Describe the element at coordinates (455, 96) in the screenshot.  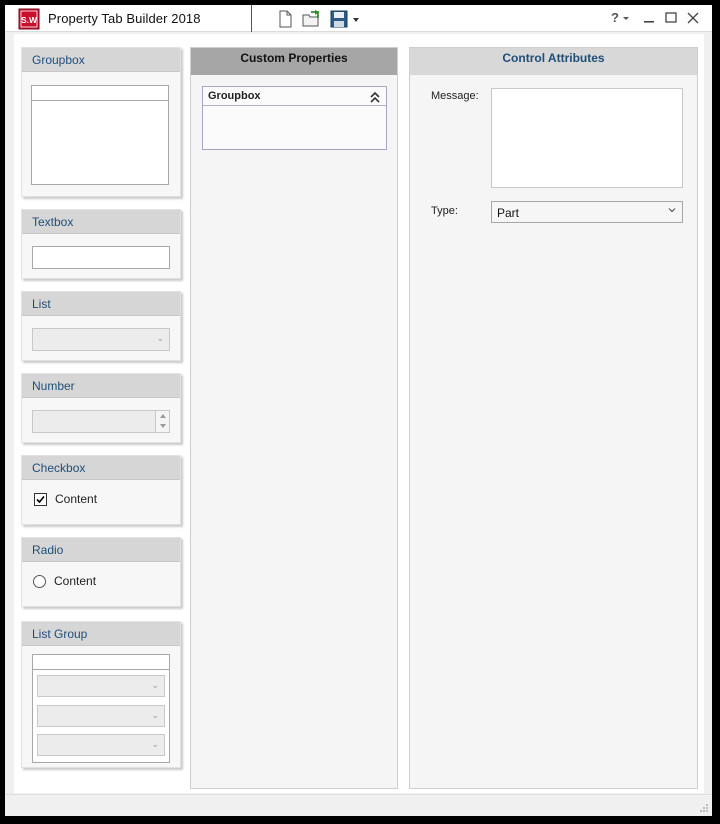
I see `message-label: Message:` at that location.